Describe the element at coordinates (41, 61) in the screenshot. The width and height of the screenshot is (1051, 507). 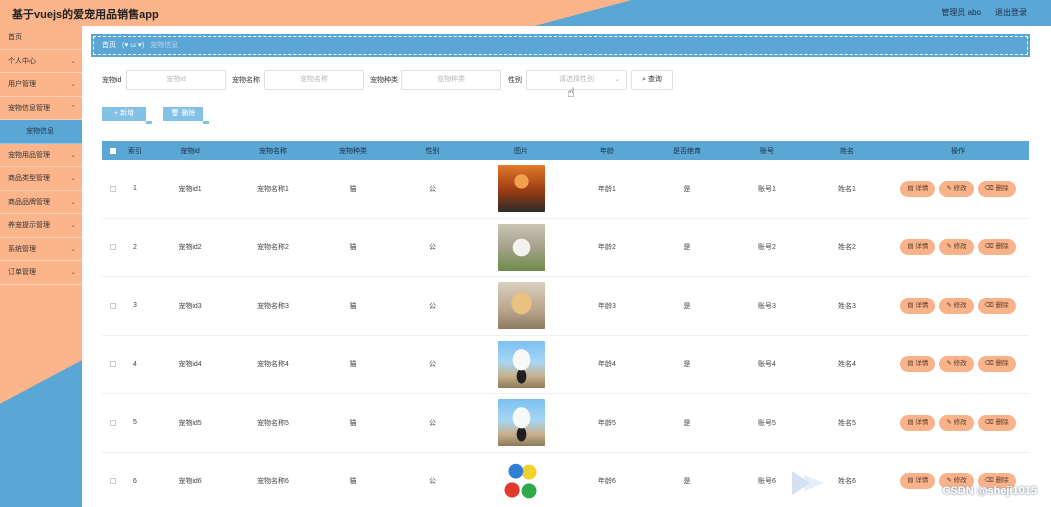
I see `sidebar-item-personal-center: 个人中心 ⌄` at that location.